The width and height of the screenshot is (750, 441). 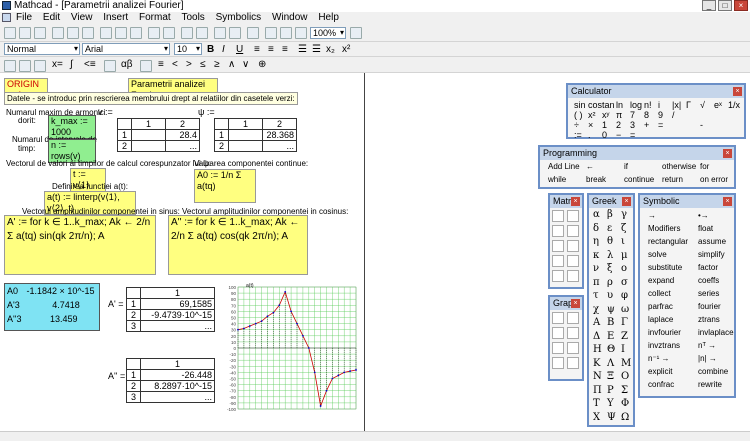 What do you see at coordinates (596, 309) in the screenshot?
I see `greek-letter: χ` at bounding box center [596, 309].